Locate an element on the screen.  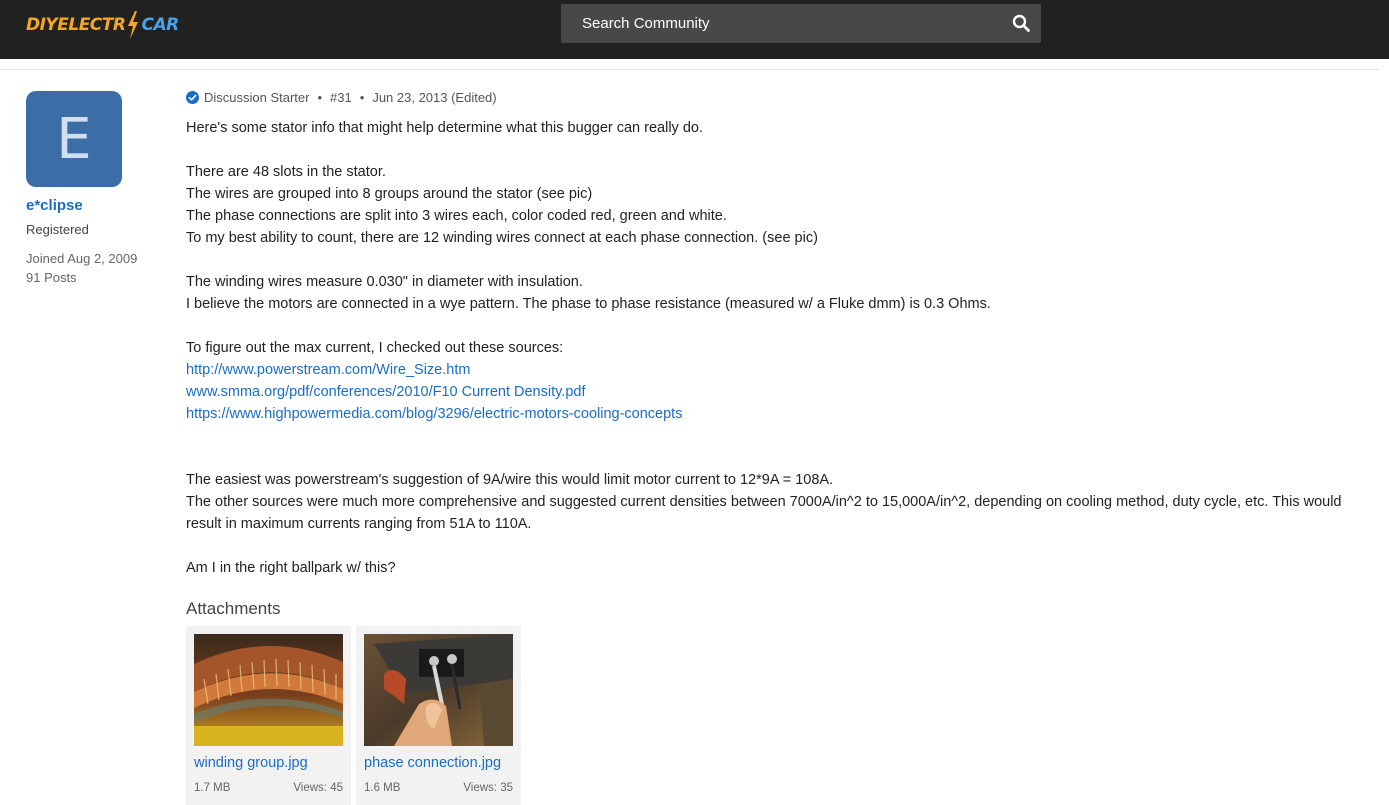
post-count: 91 Posts is located at coordinates (51, 277).